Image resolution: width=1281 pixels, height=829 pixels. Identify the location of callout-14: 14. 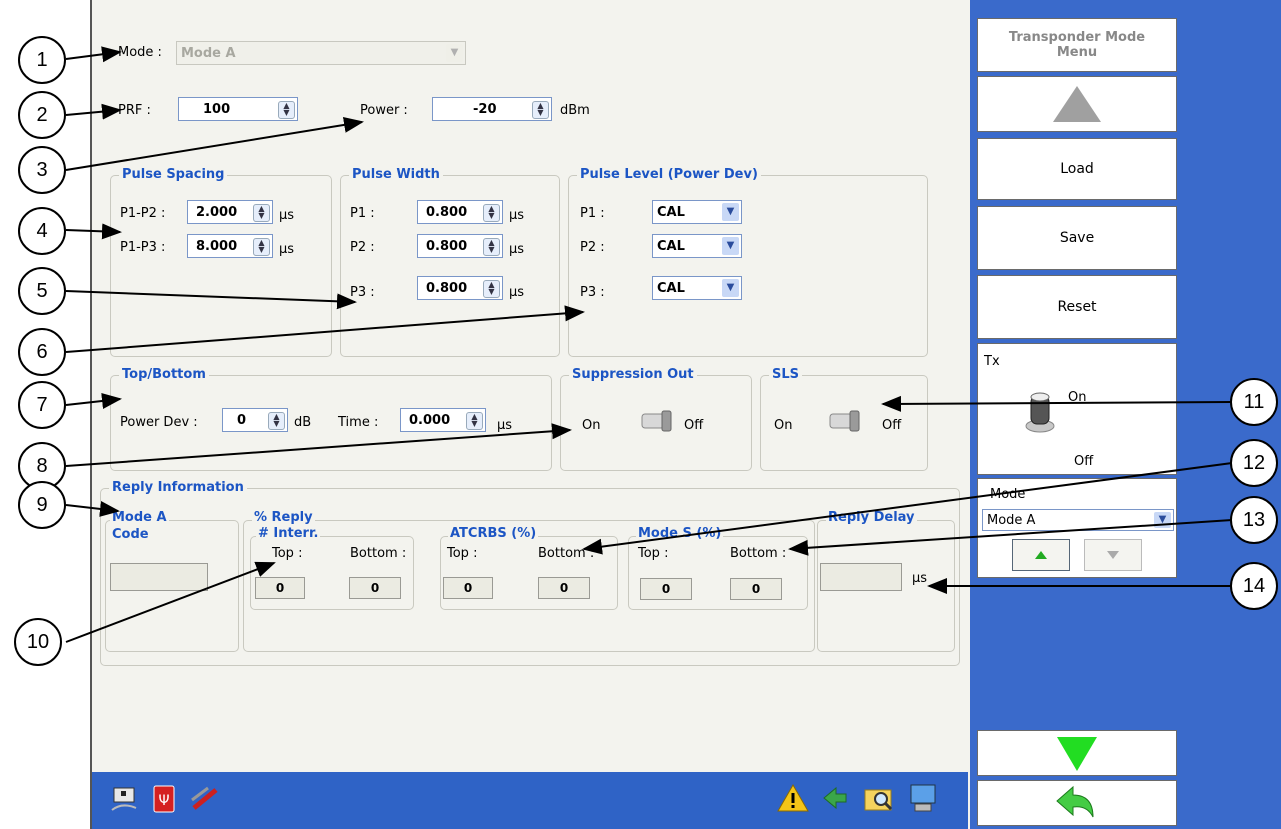
(1254, 586).